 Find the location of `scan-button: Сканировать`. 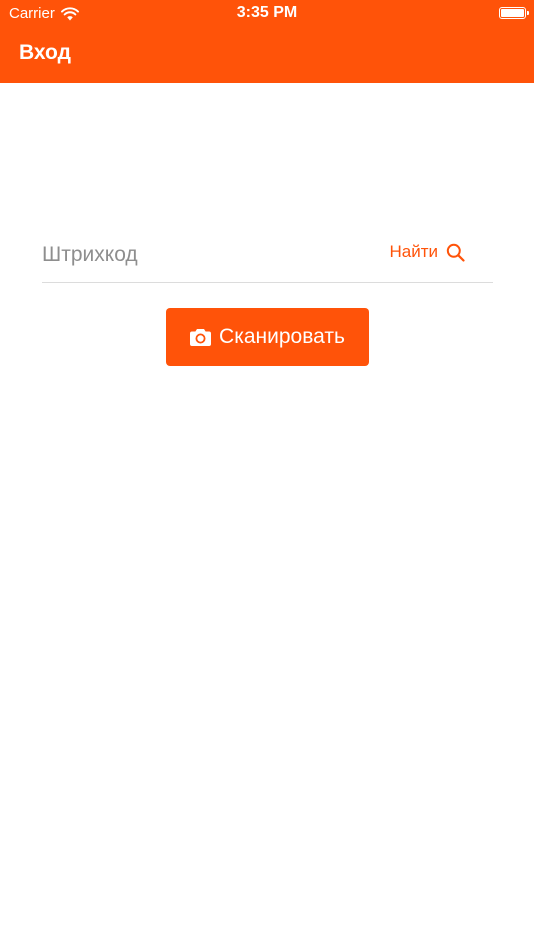

scan-button: Сканировать is located at coordinates (267, 337).